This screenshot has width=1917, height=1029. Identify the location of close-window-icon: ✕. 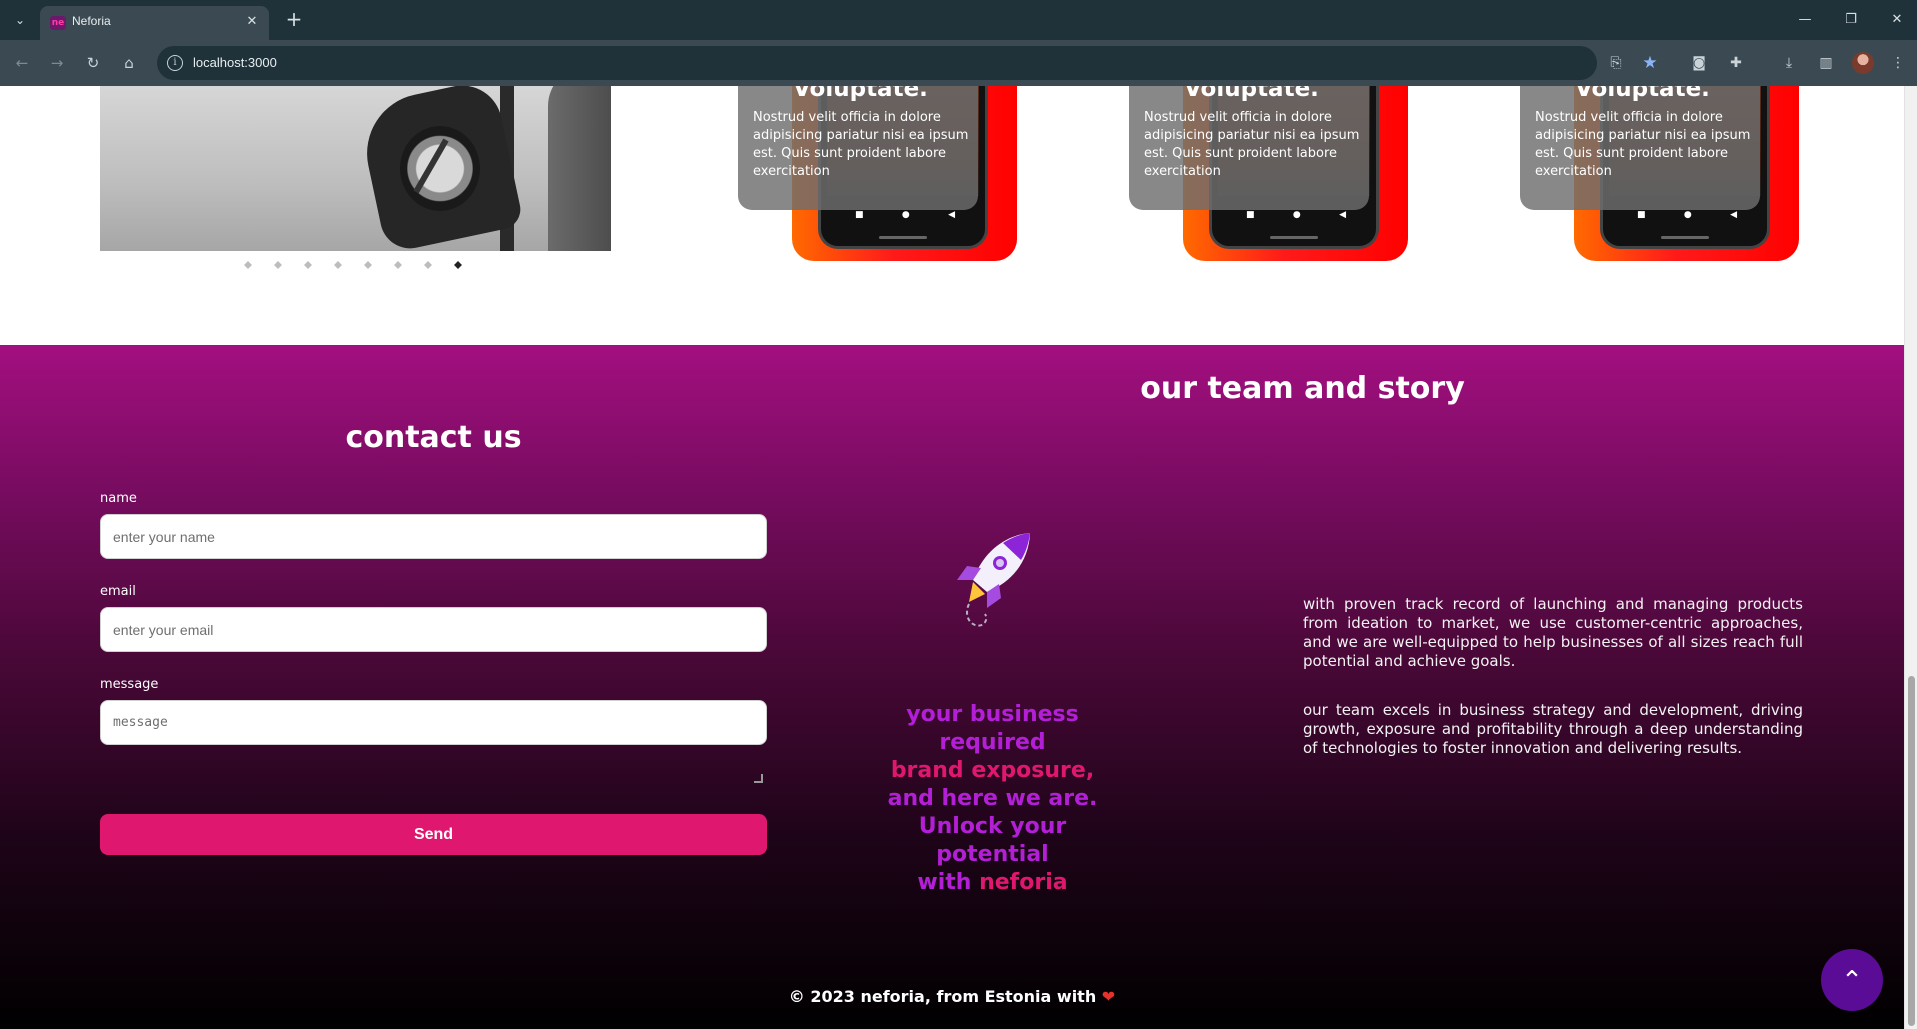
(1897, 20).